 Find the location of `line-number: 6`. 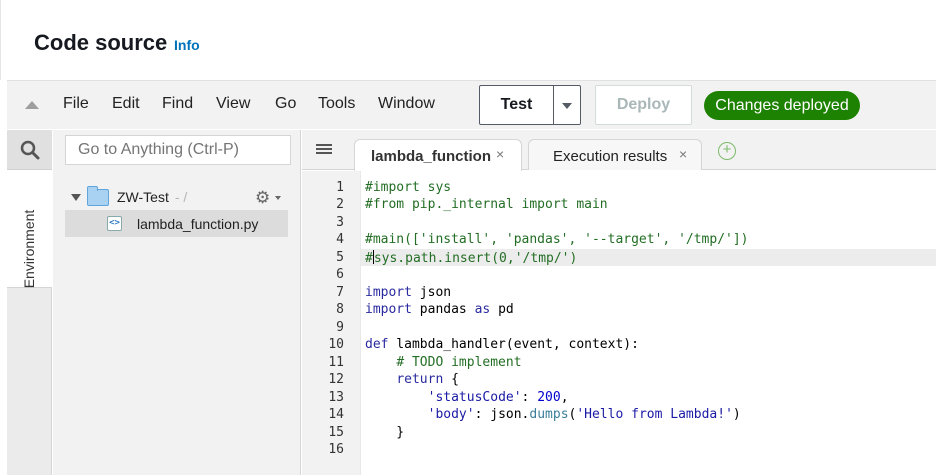

line-number: 6 is located at coordinates (340, 274).